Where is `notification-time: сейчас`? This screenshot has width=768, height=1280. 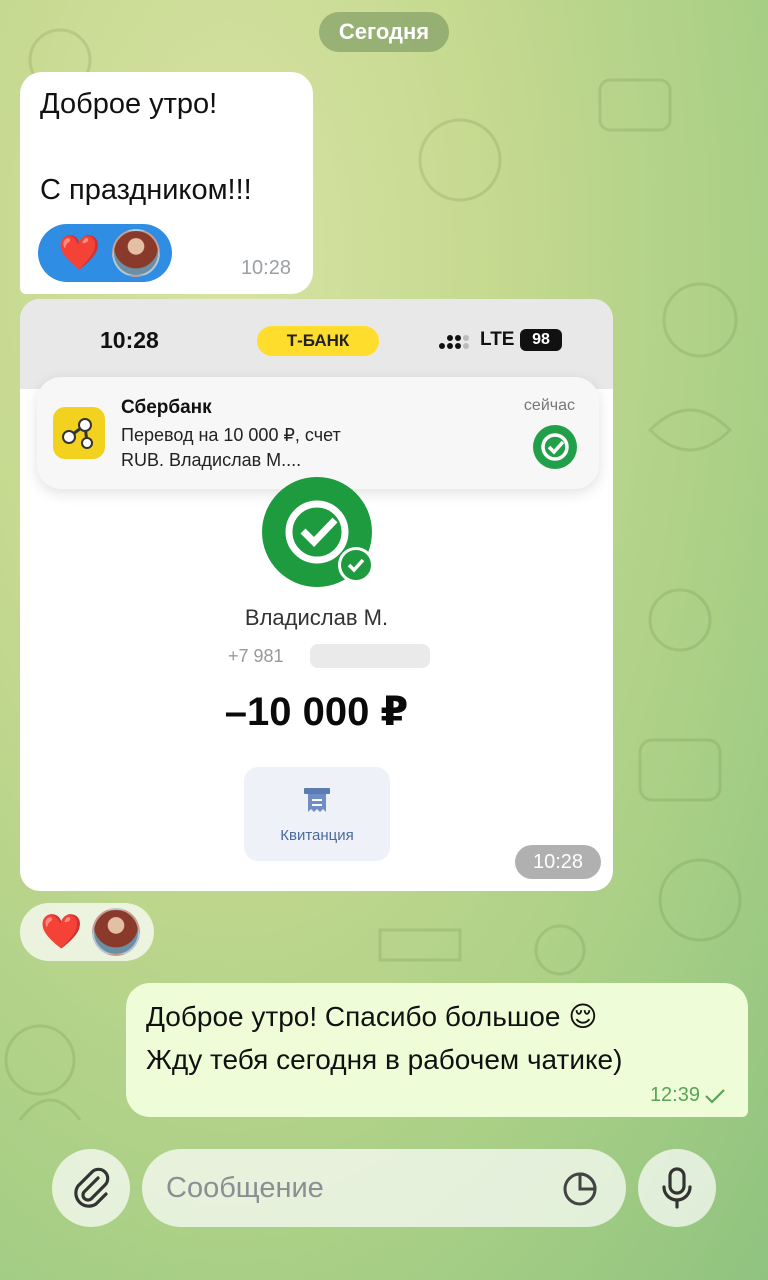 notification-time: сейчас is located at coordinates (549, 405).